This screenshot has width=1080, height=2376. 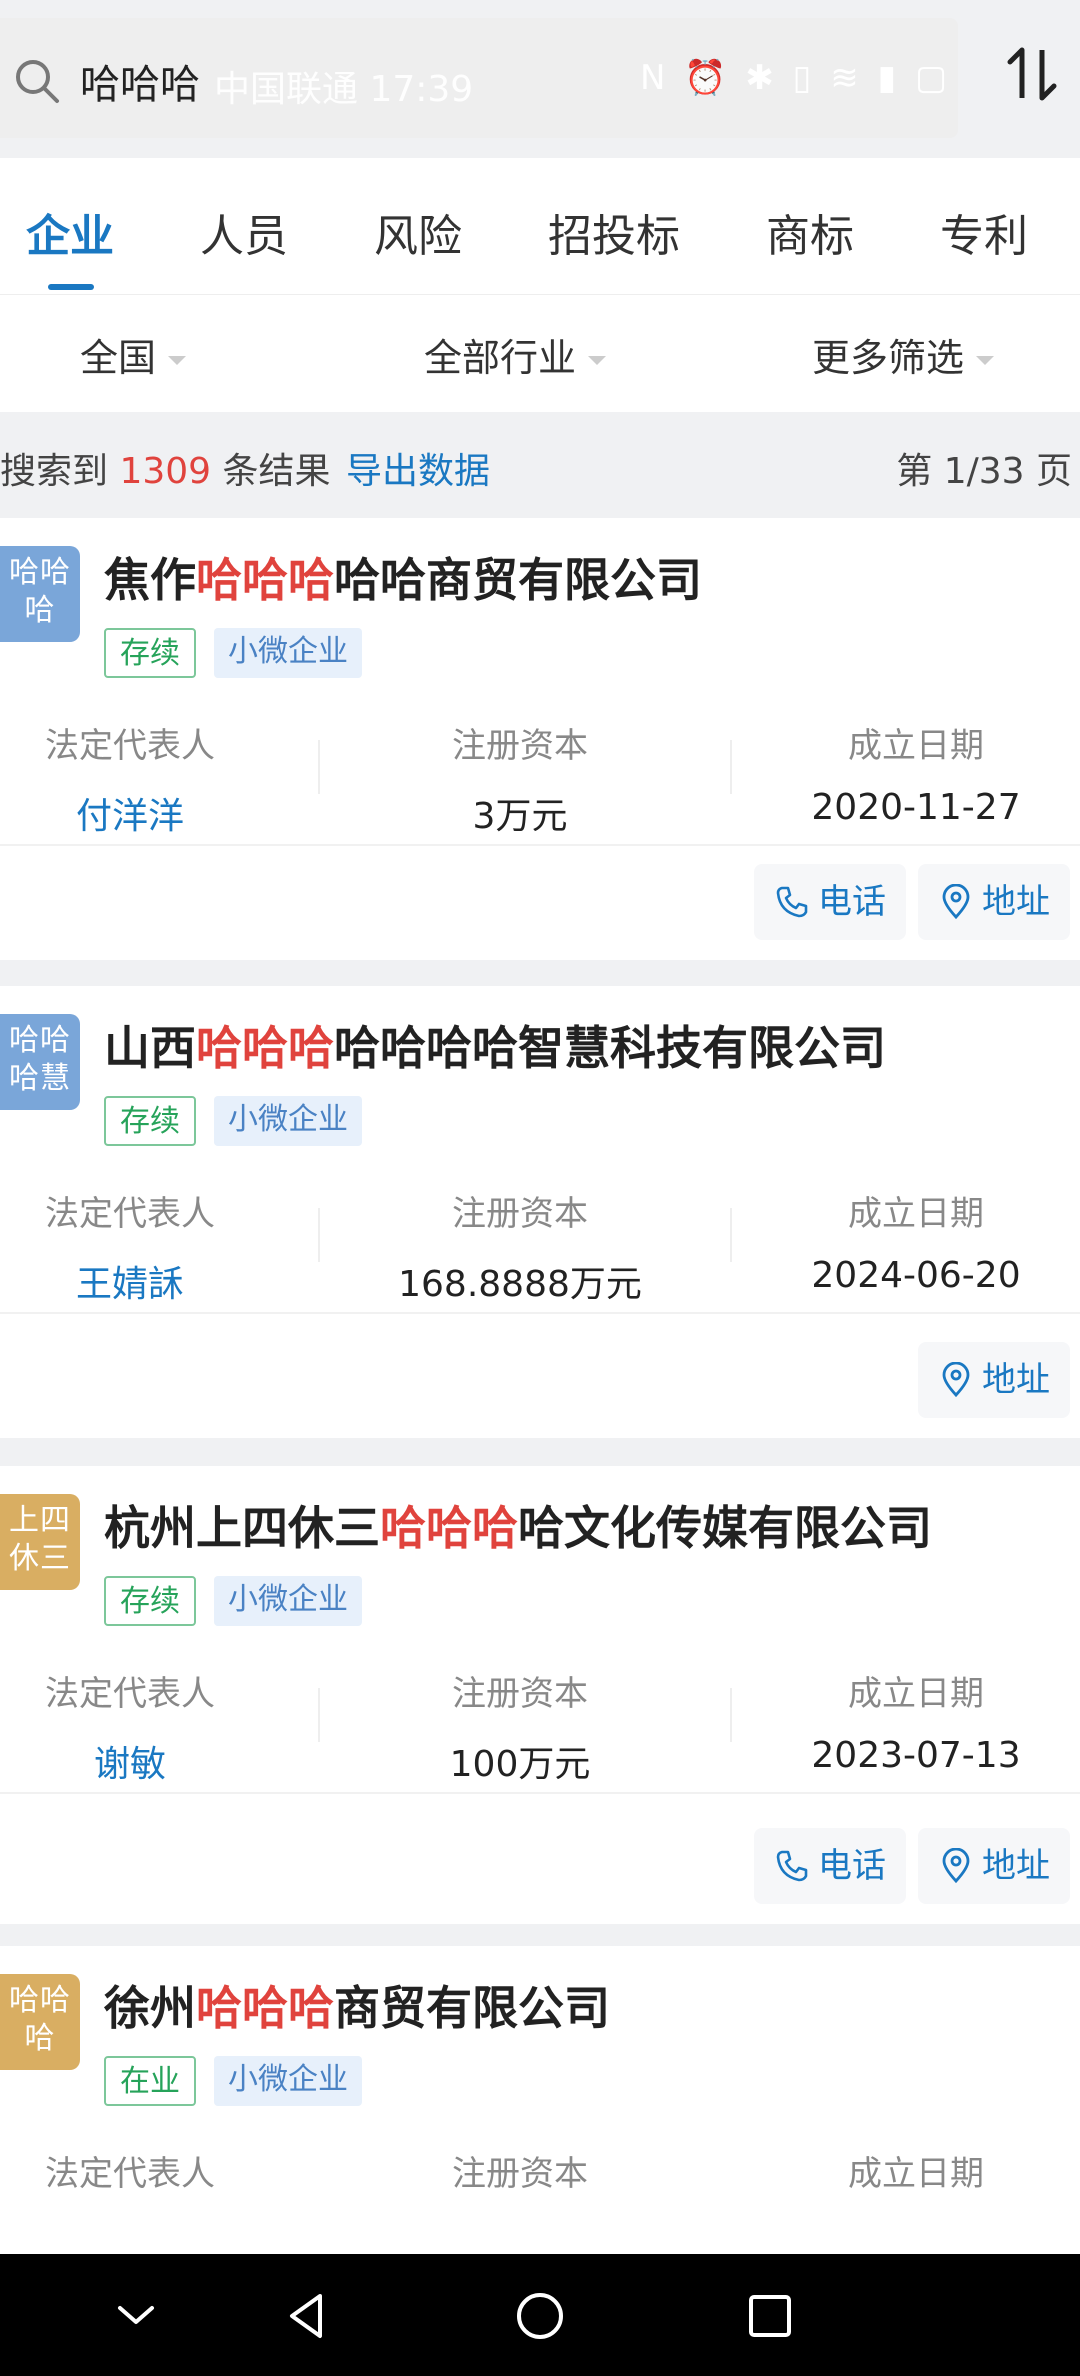 I want to click on company-name-part: 哈文化传媒有限公司, so click(x=725, y=1528).